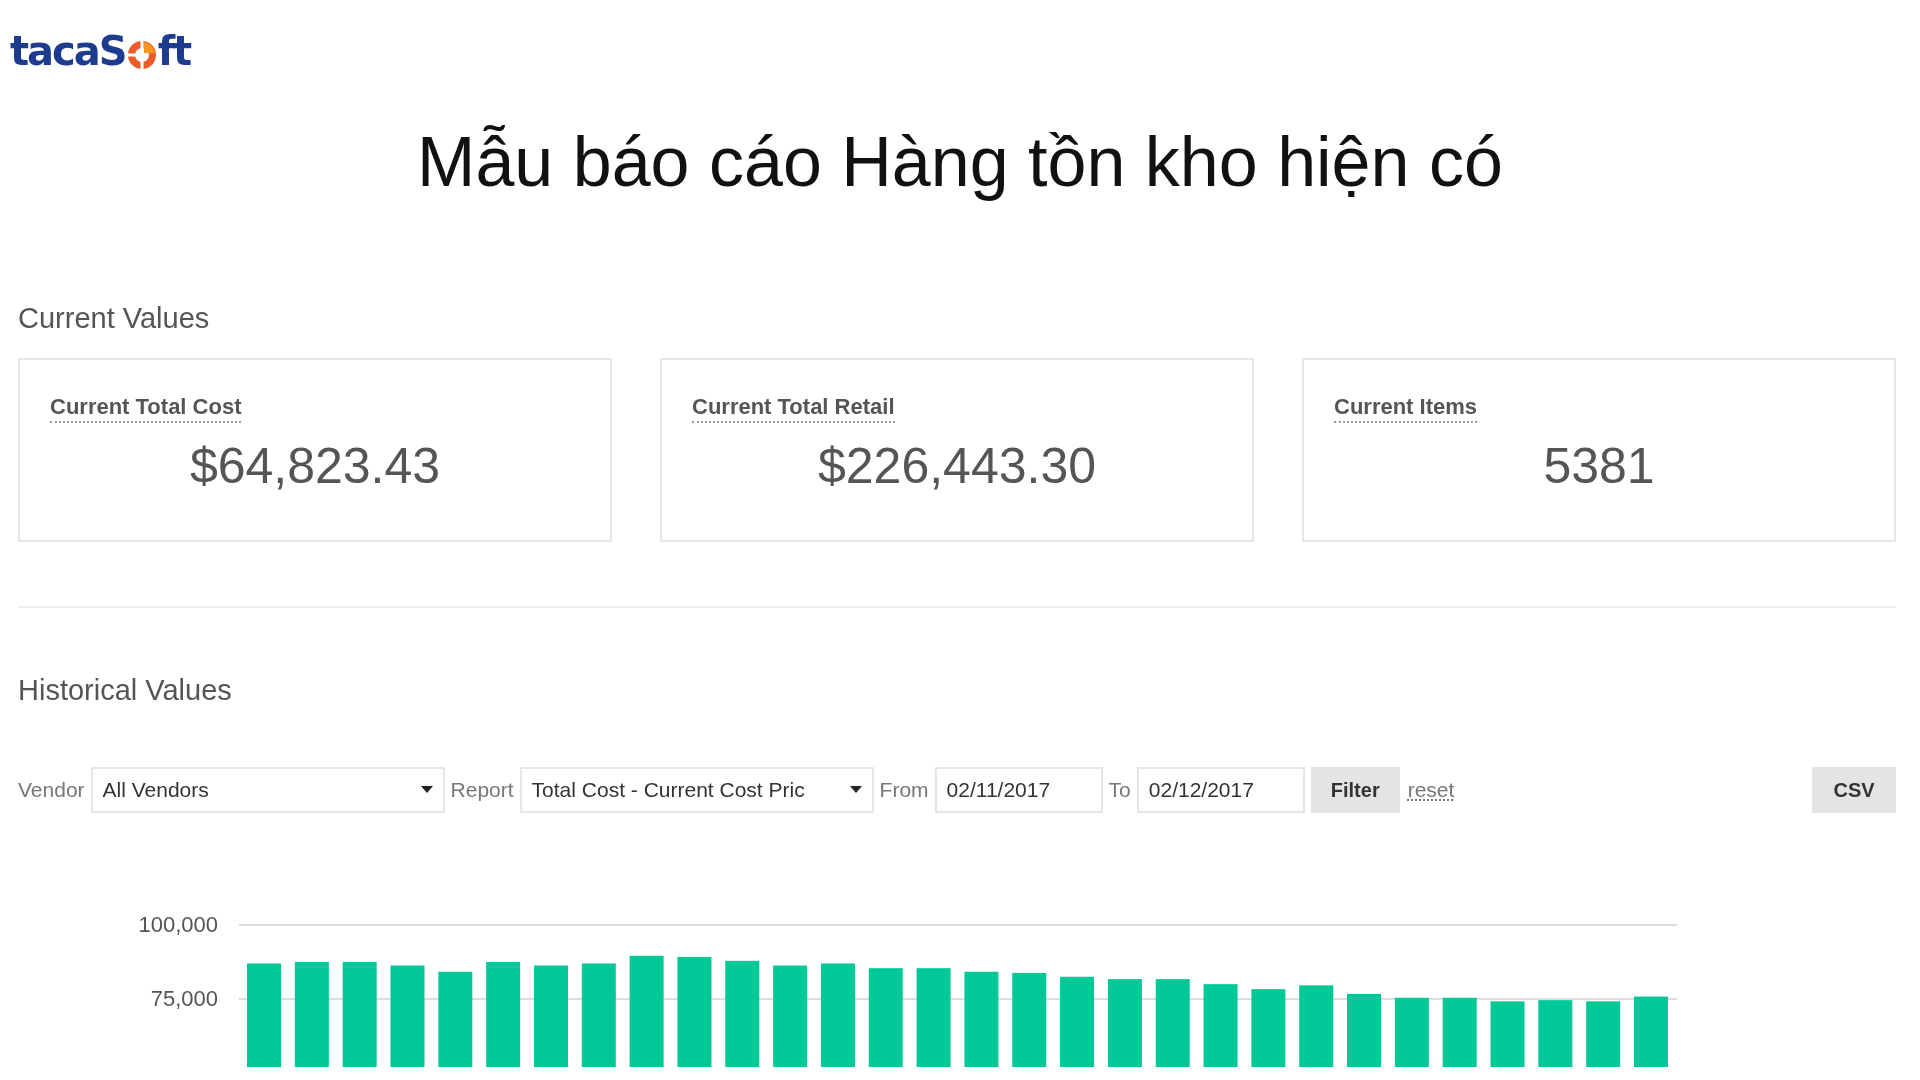 The height and width of the screenshot is (1080, 1920). I want to click on csv-button: CSV, so click(1854, 790).